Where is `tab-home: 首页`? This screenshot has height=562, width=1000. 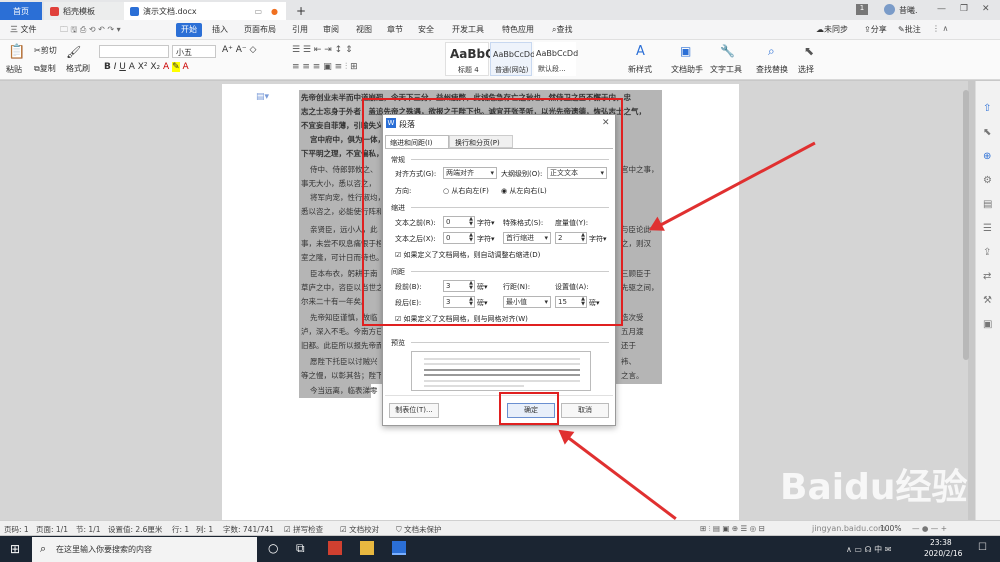 tab-home: 首页 is located at coordinates (21, 11).